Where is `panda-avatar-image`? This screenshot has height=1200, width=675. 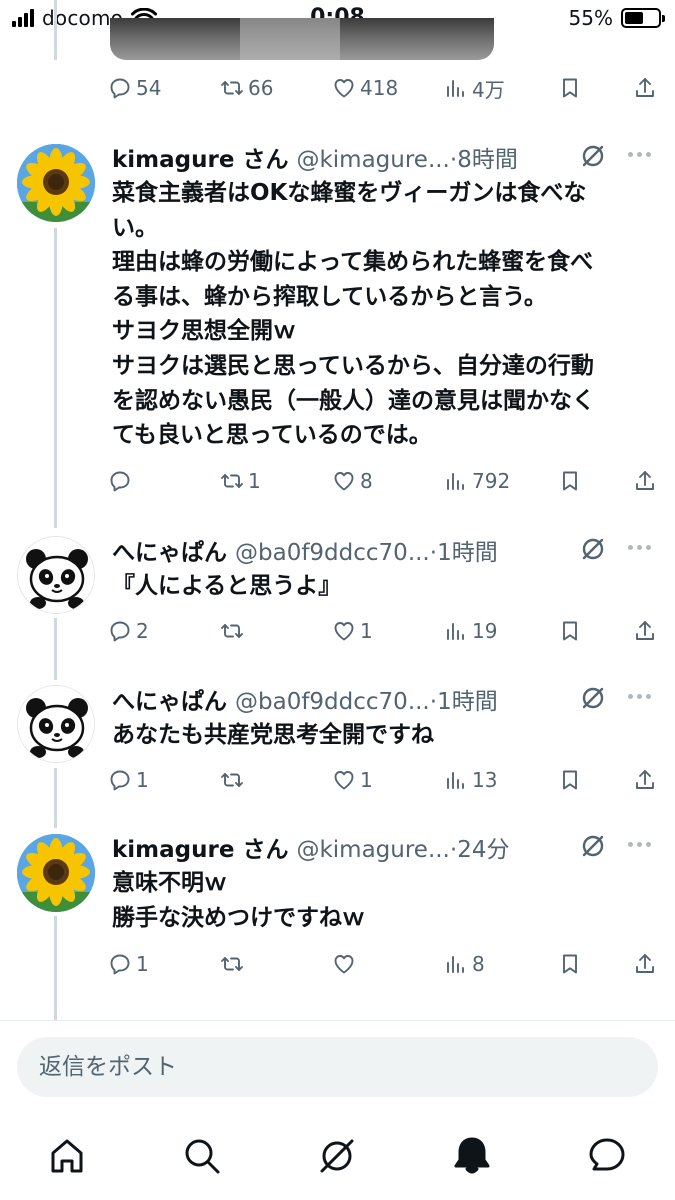
panda-avatar-image is located at coordinates (56, 575).